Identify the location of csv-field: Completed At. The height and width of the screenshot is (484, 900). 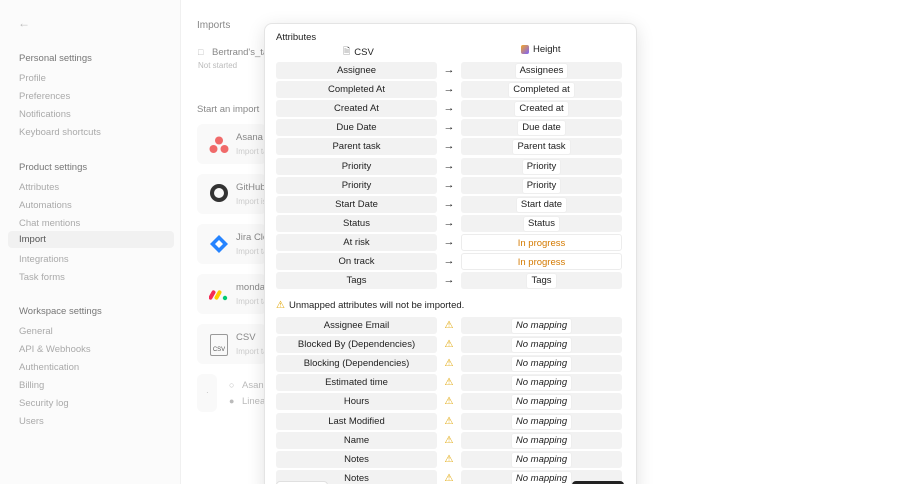
(356, 90).